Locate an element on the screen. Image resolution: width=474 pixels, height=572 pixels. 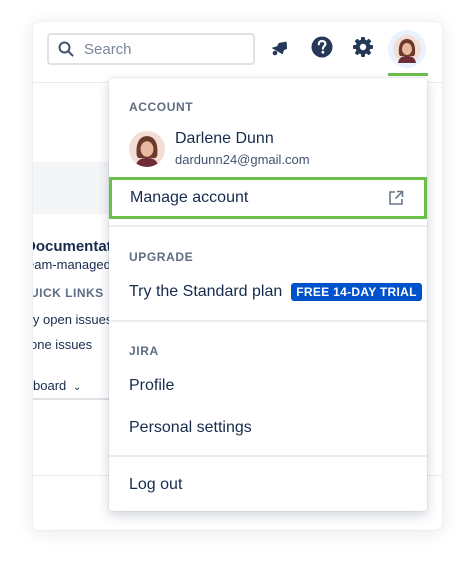
project-title: Documentat is located at coordinates (72, 246).